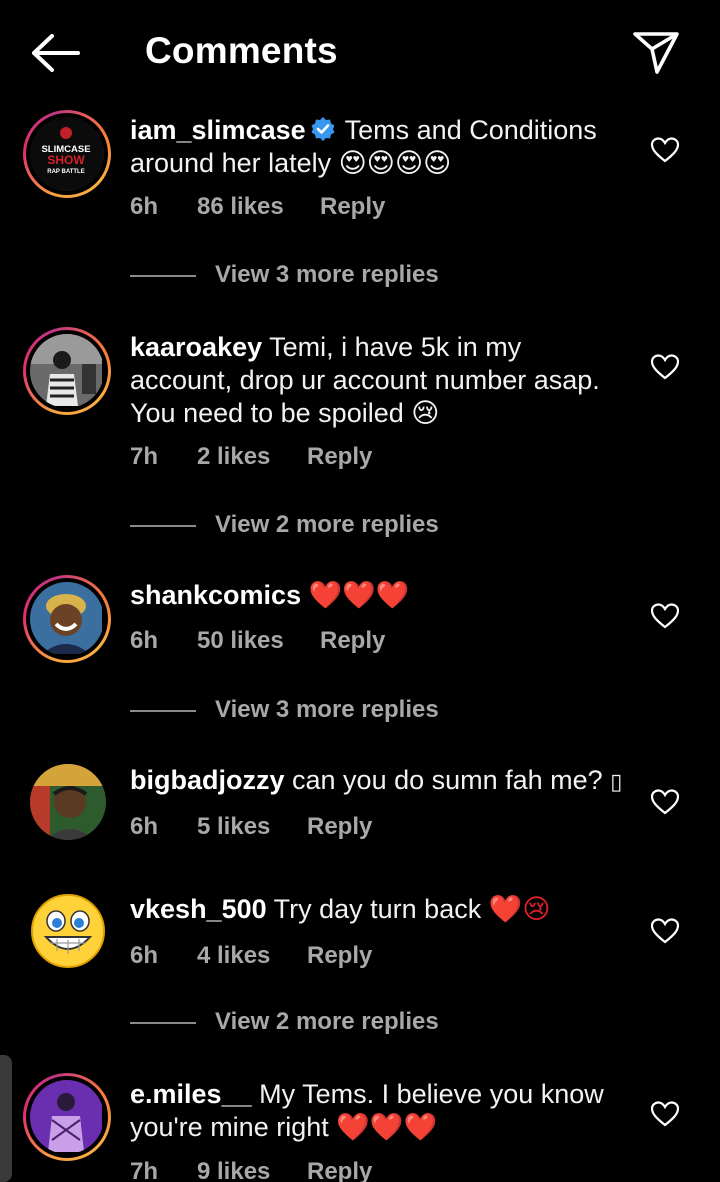 This screenshot has height=1182, width=720. I want to click on comment-body: around her lately, so click(231, 163).